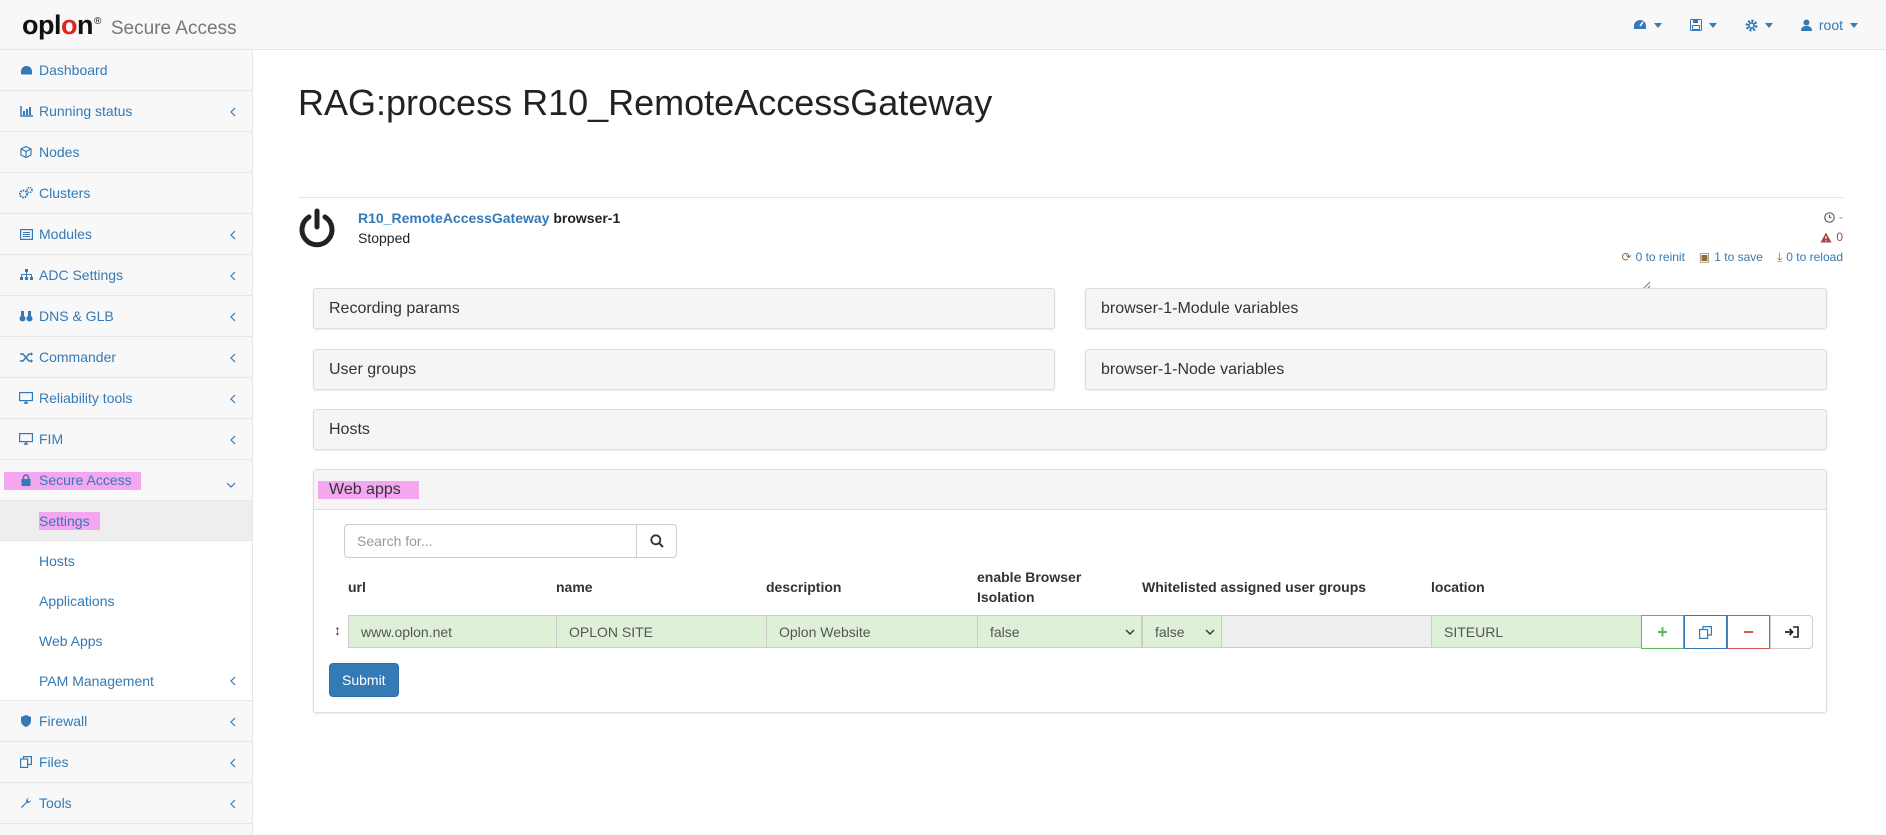 The image size is (1886, 835). I want to click on pending-actions: ⟳ 0 to reinit ▣ 1 to save ⤓ 0 to reload, so click(1733, 257).